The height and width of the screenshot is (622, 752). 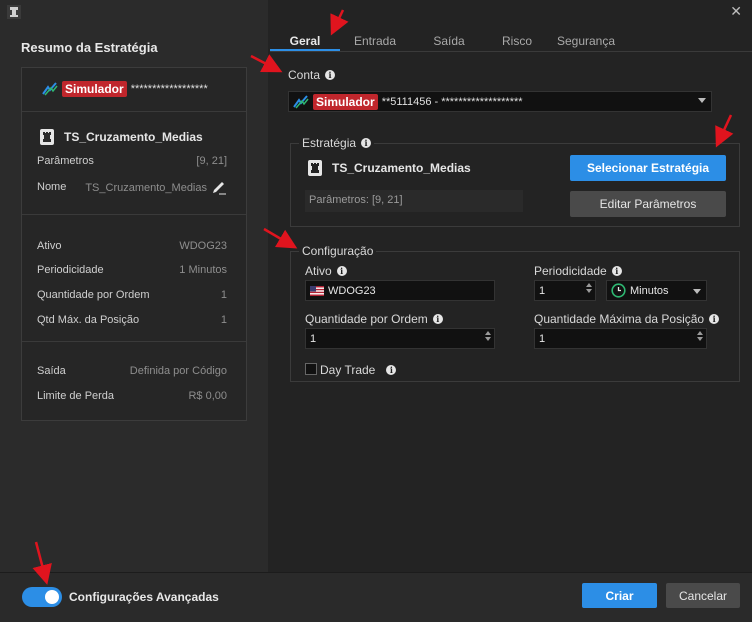 I want to click on tab-saida: Saída, so click(x=449, y=41).